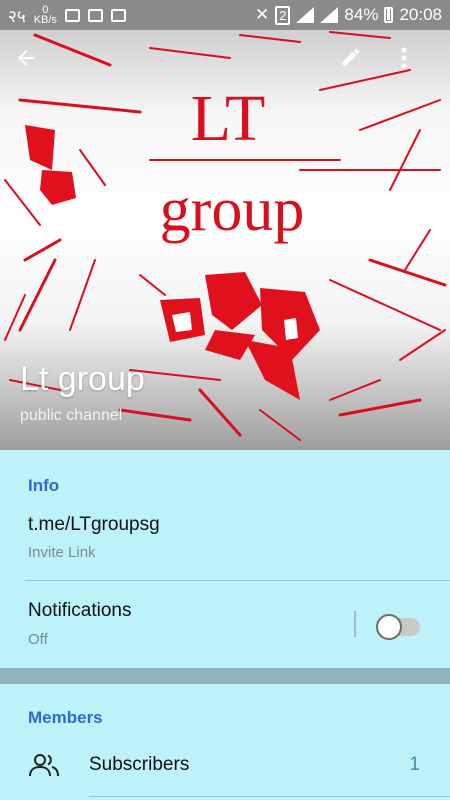 Image resolution: width=450 pixels, height=800 pixels. Describe the element at coordinates (361, 14) in the screenshot. I see `battery-percent: 84%` at that location.